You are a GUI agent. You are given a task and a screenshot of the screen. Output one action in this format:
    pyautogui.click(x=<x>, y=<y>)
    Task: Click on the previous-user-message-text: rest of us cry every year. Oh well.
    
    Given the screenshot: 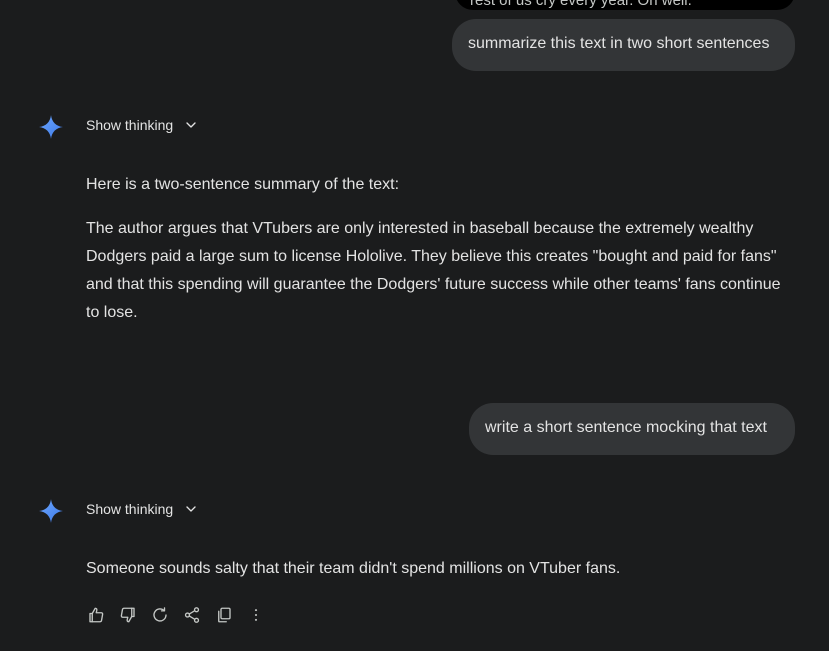 What is the action you would take?
    pyautogui.click(x=581, y=4)
    